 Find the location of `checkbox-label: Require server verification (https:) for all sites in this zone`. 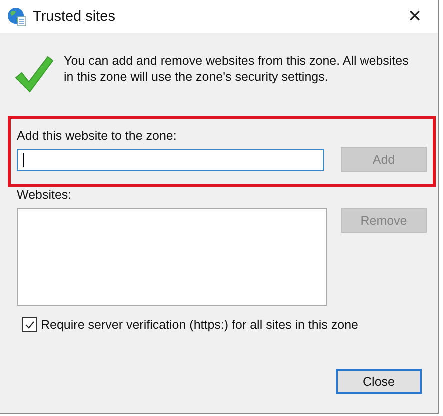

checkbox-label: Require server verification (https:) for all sites in this zone is located at coordinates (199, 325).